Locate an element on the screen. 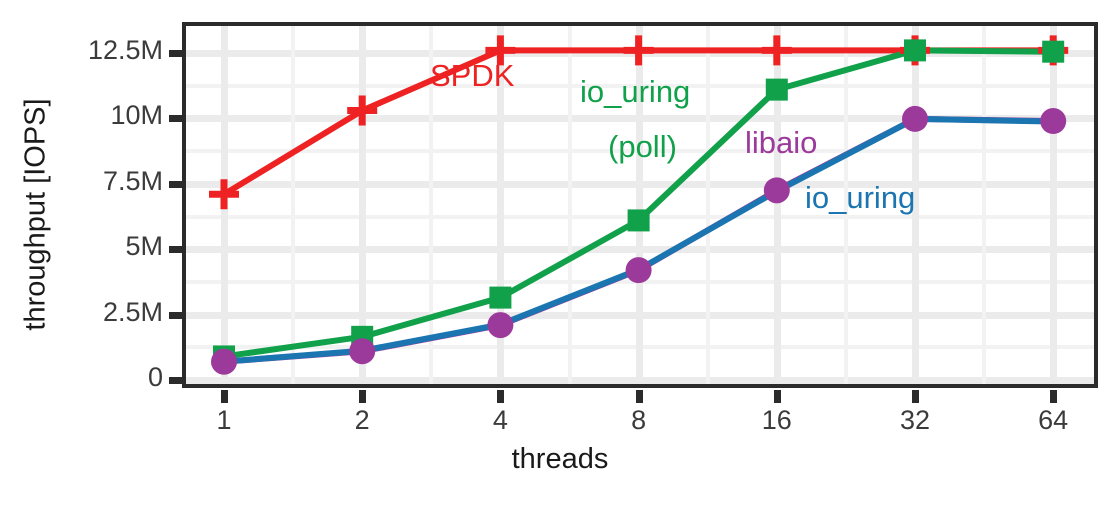  x-axis-tick-label: 16 is located at coordinates (776, 420).